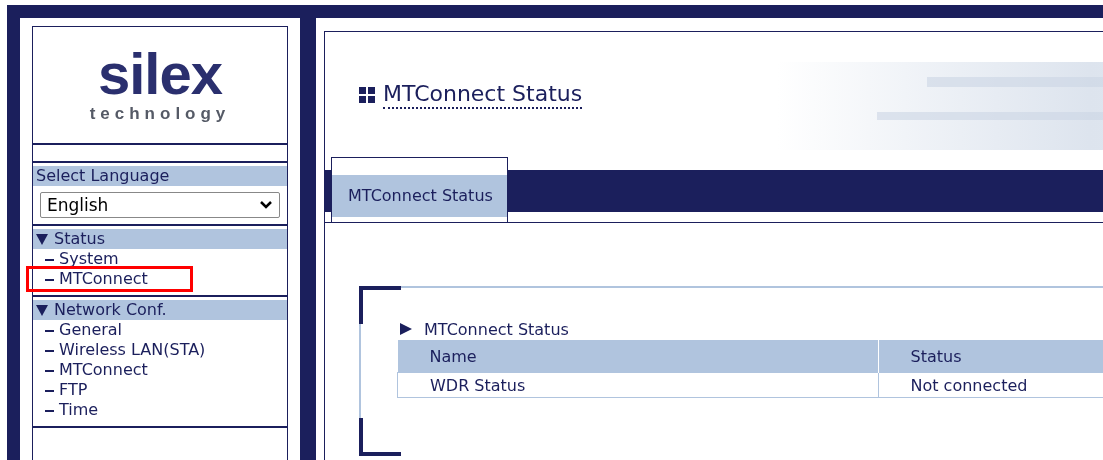 The image size is (1103, 460). What do you see at coordinates (160, 239) in the screenshot?
I see `menu-header: Status` at bounding box center [160, 239].